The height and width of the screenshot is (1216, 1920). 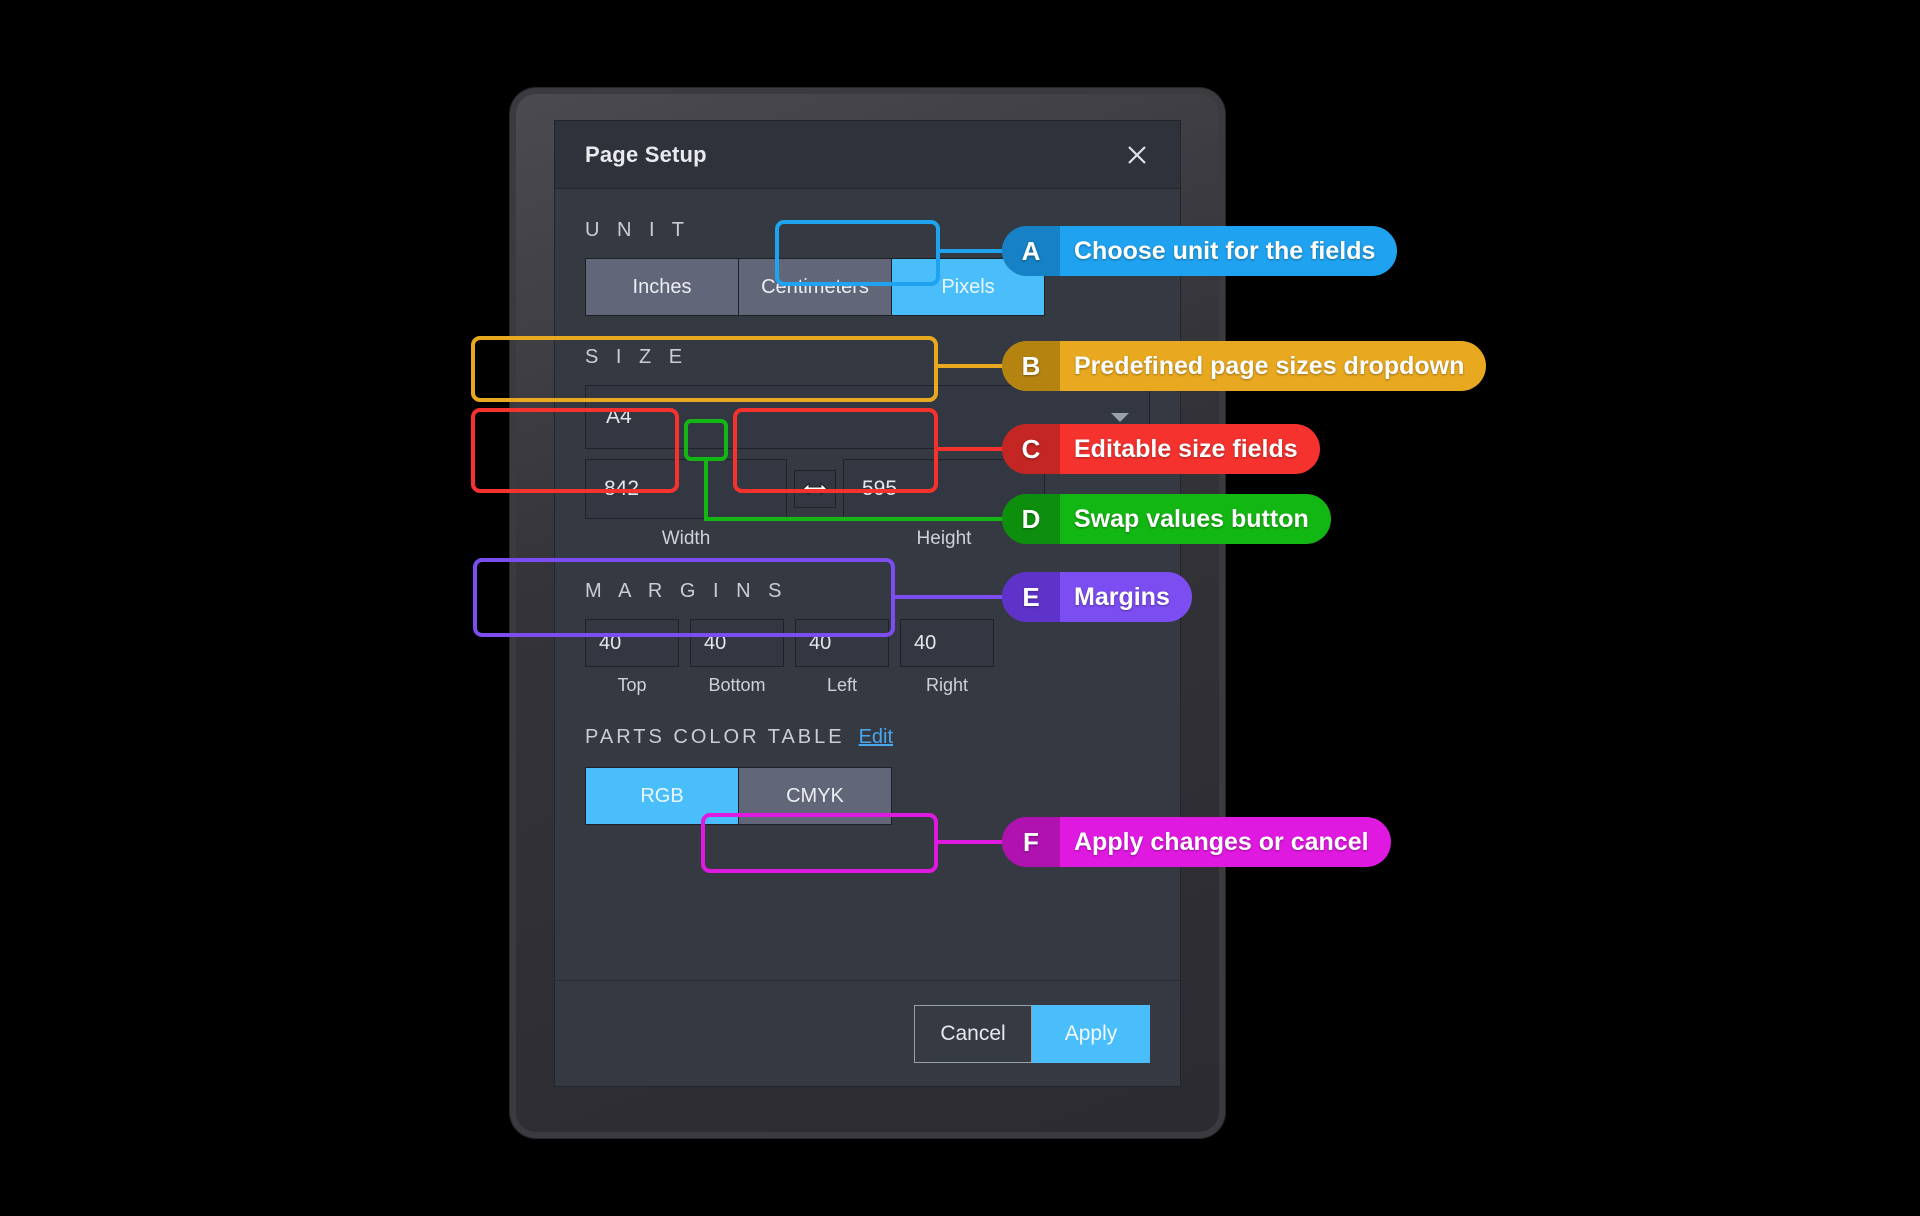 I want to click on swap-horizontal-icon, so click(x=815, y=489).